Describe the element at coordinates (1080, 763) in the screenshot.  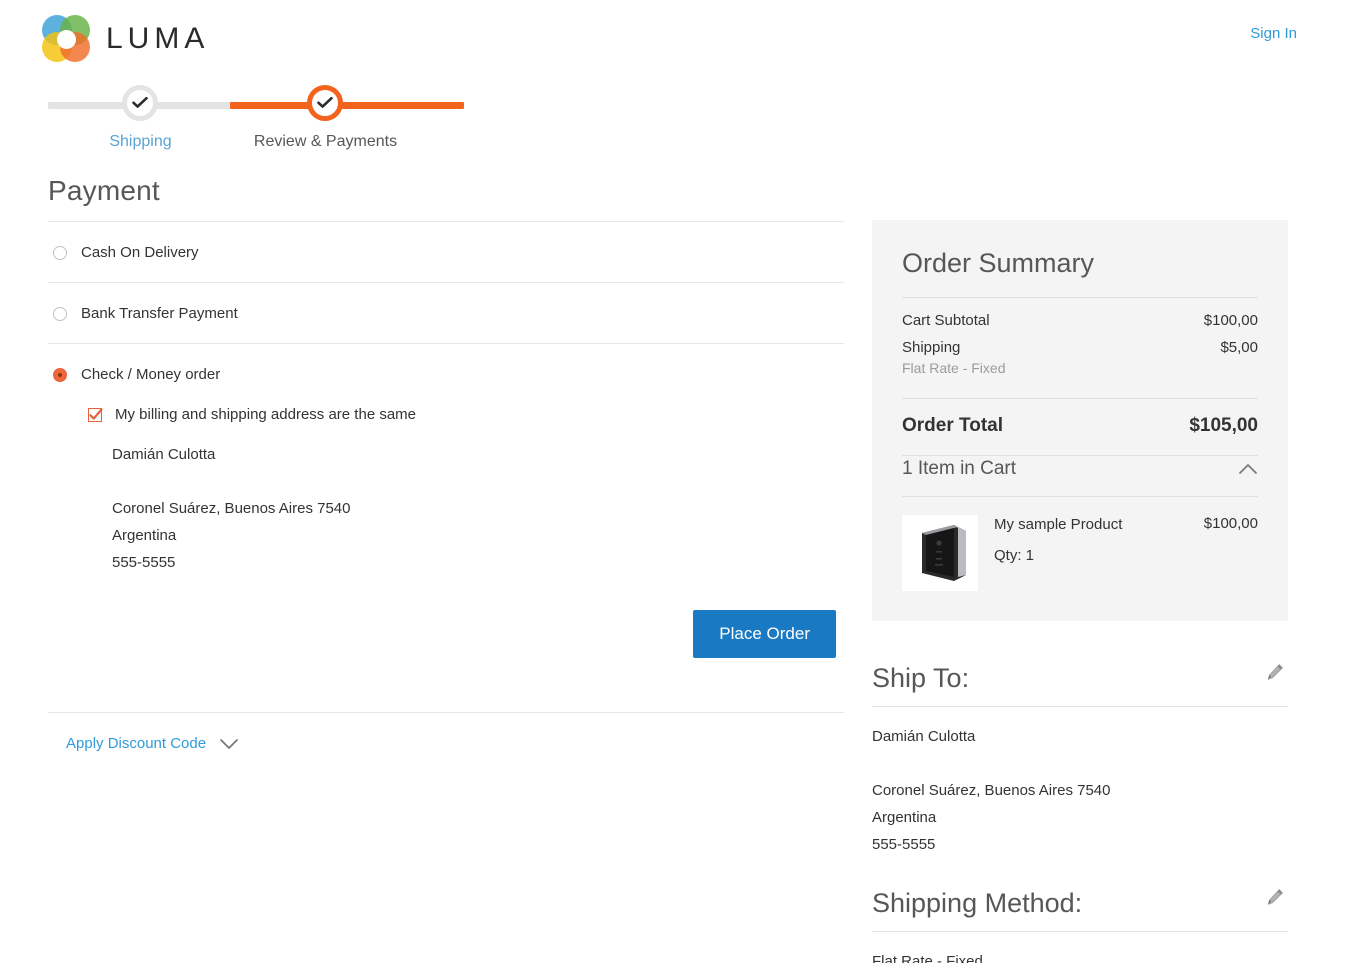
I see `ship-to-street` at that location.